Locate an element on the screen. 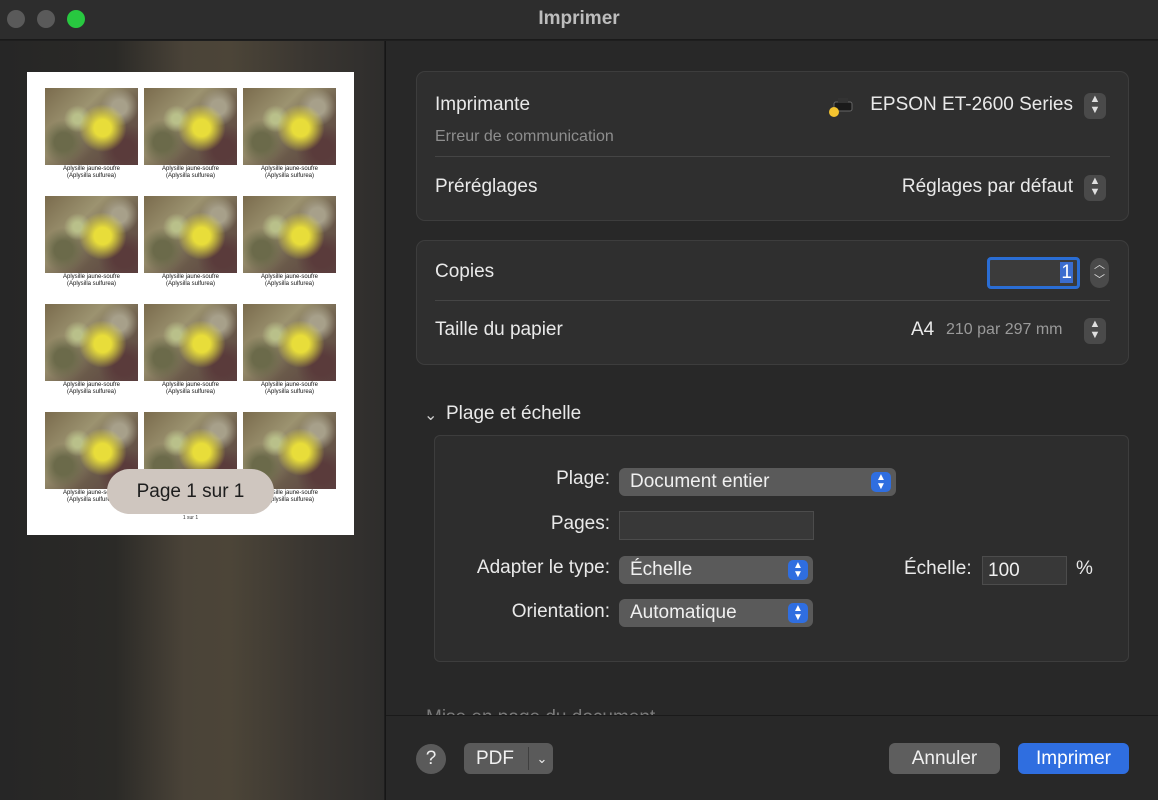 This screenshot has width=1158, height=800. copies-label: Copies is located at coordinates (465, 271).